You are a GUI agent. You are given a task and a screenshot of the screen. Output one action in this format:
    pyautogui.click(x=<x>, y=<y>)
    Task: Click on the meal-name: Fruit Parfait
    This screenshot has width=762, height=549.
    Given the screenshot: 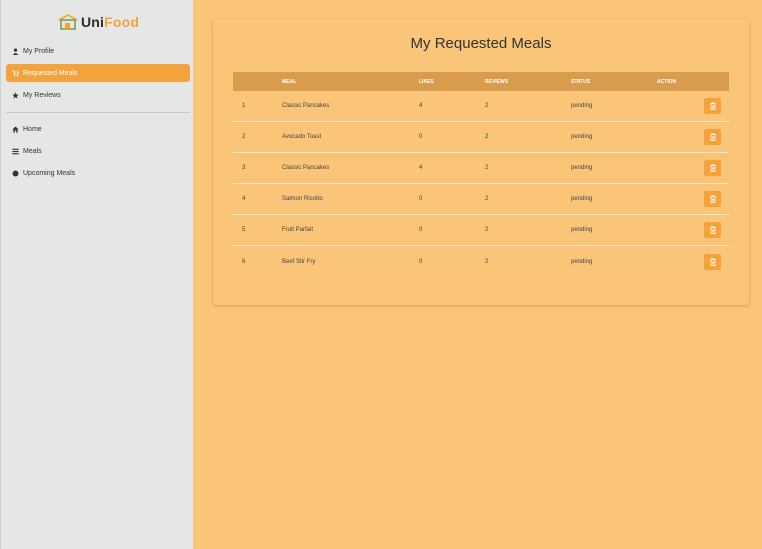 What is the action you would take?
    pyautogui.click(x=298, y=230)
    